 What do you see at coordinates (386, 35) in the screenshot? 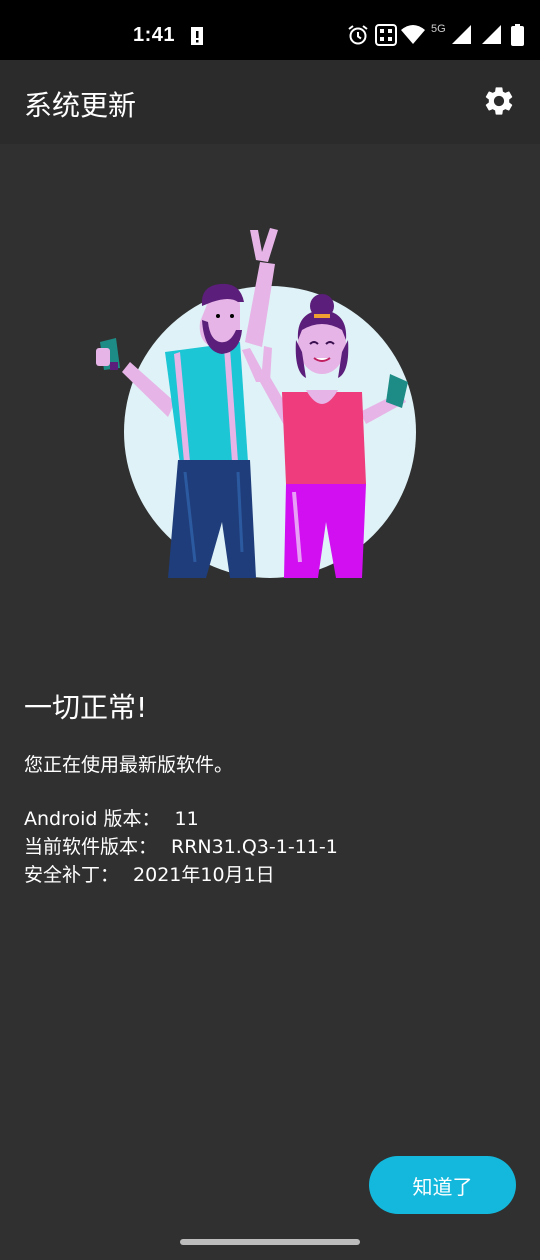
I see `nfc-icon` at bounding box center [386, 35].